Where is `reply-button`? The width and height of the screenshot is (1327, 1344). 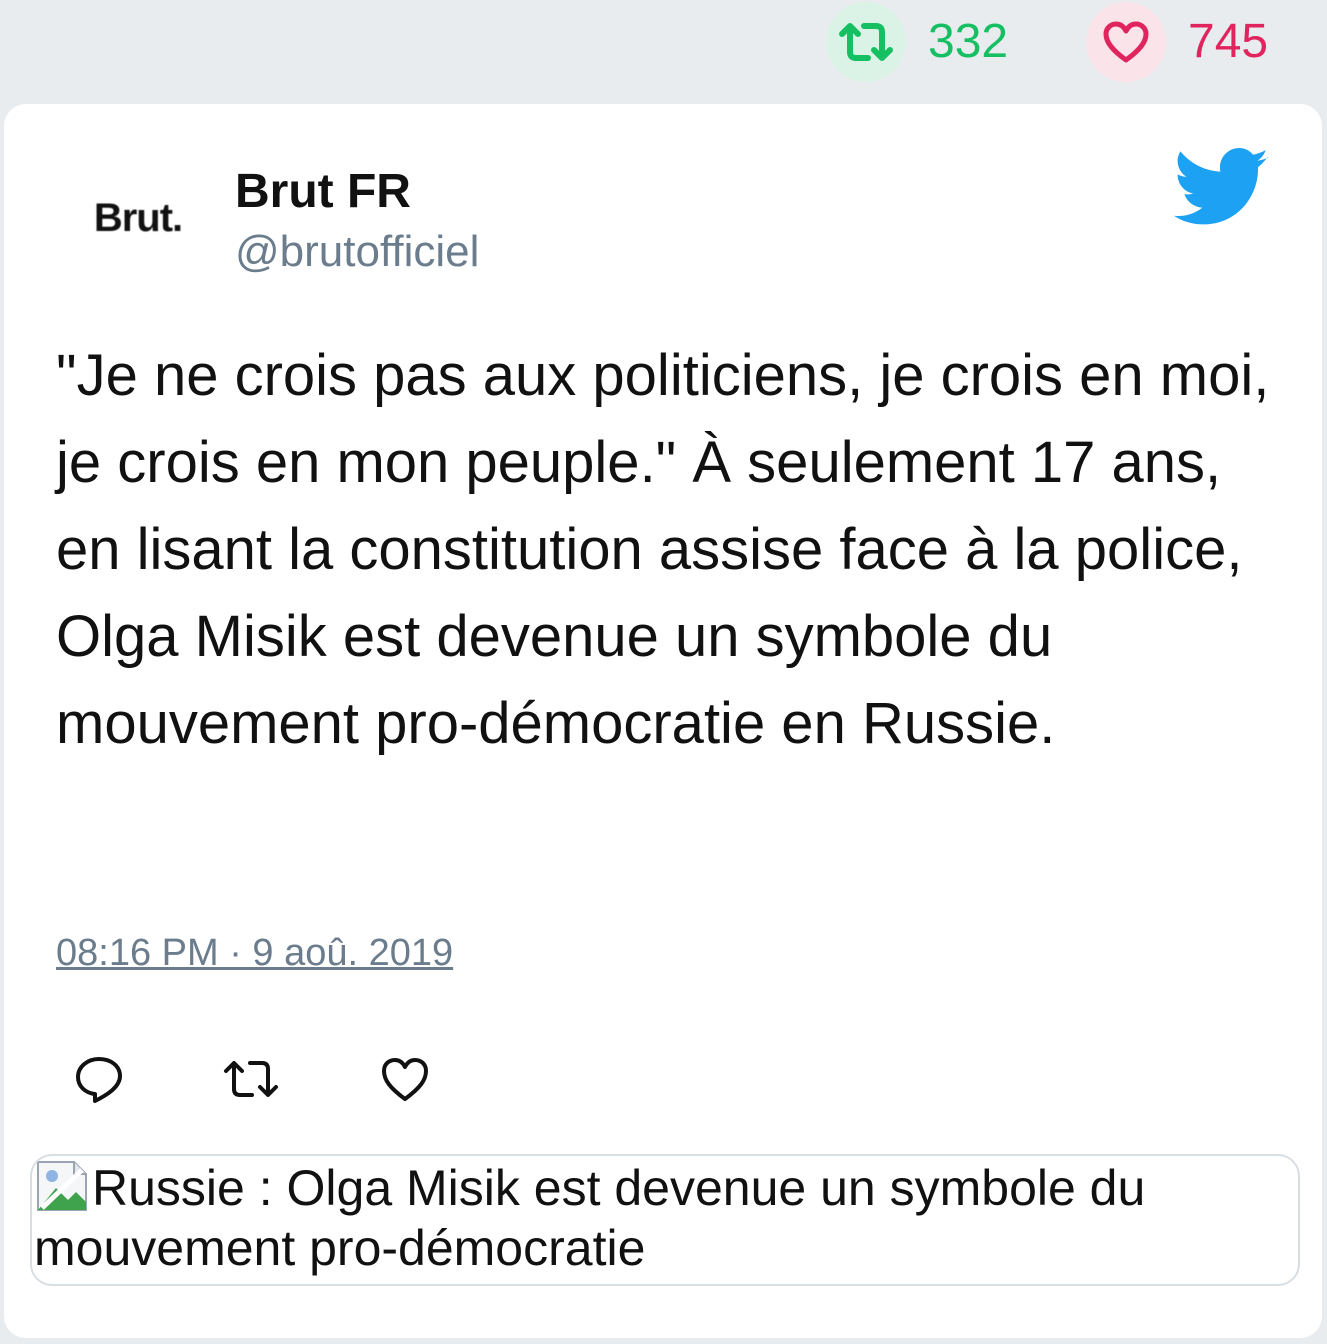
reply-button is located at coordinates (99, 1079).